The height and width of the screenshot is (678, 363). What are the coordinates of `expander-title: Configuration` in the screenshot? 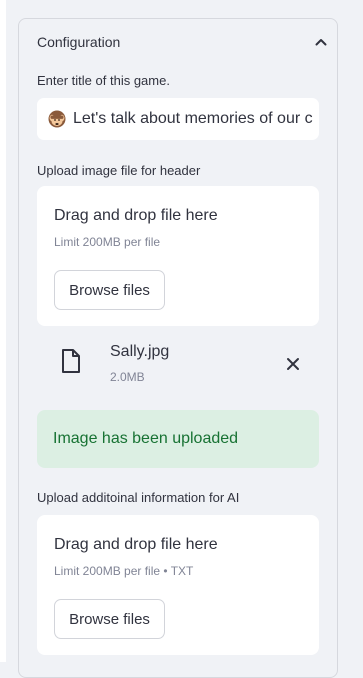 It's located at (79, 42).